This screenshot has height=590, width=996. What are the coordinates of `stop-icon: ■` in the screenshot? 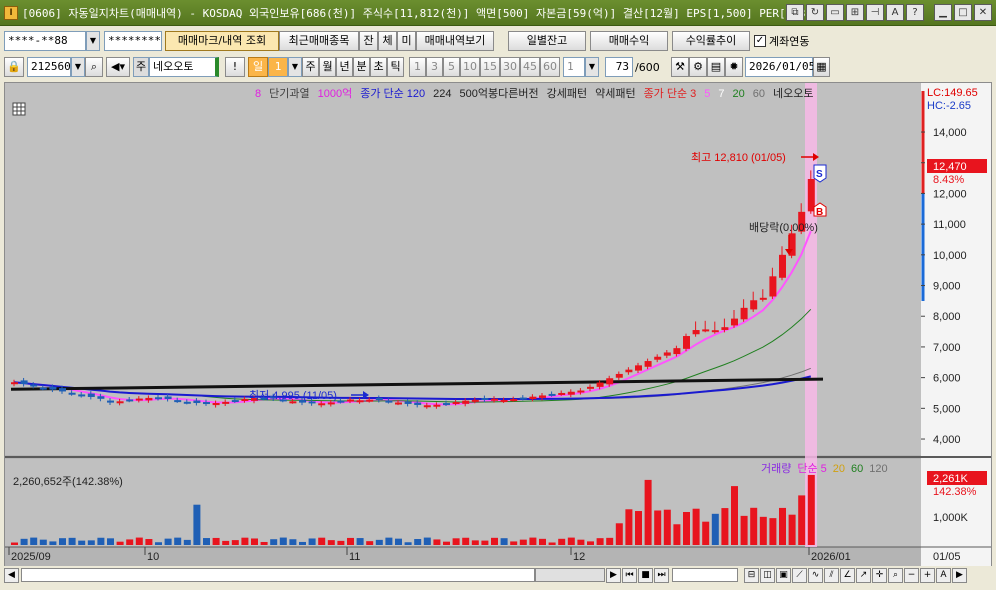 It's located at (645, 575).